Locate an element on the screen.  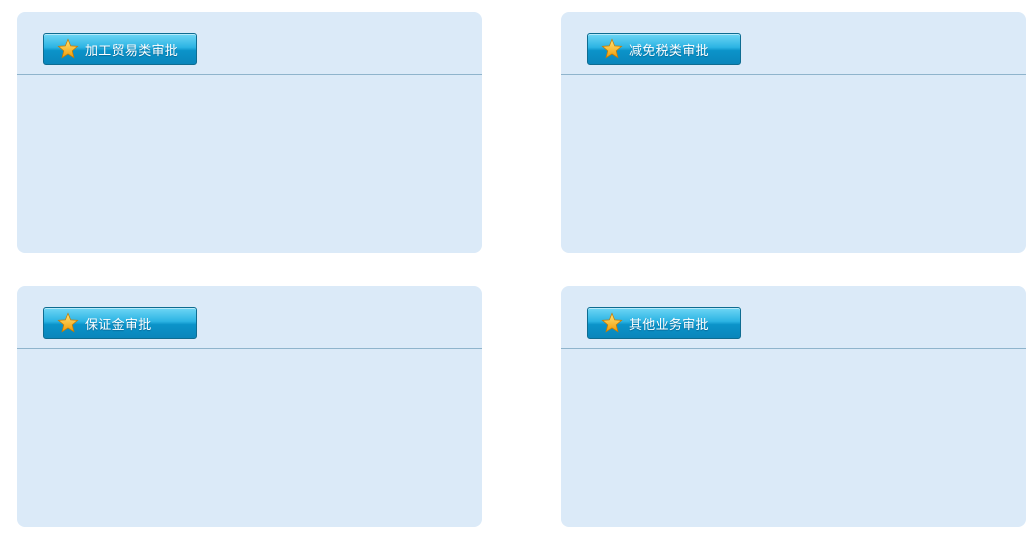
panel-header: 保证金审批 is located at coordinates (249, 317).